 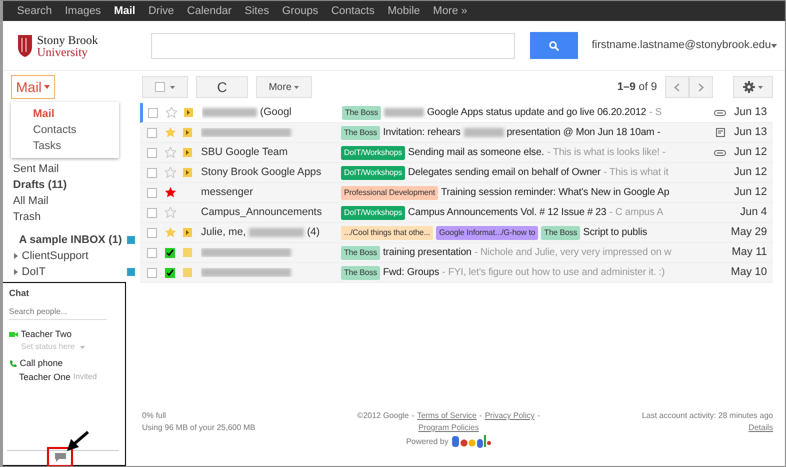 I want to click on message-row: messenger Professional Development Training session reminder: What's New in Google Ap Jun 12, so click(x=456, y=193).